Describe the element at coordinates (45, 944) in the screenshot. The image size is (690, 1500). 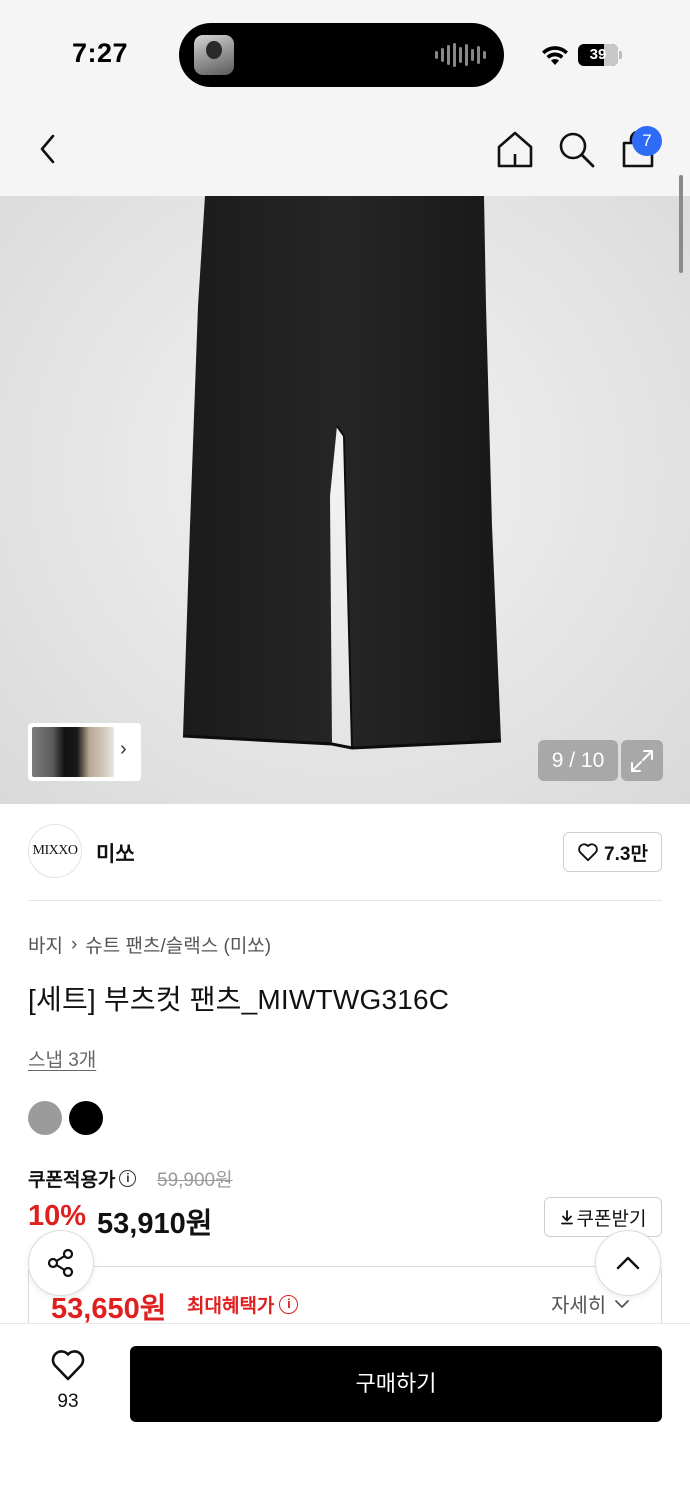
I see `breadcrumb-item-category: 바지` at that location.